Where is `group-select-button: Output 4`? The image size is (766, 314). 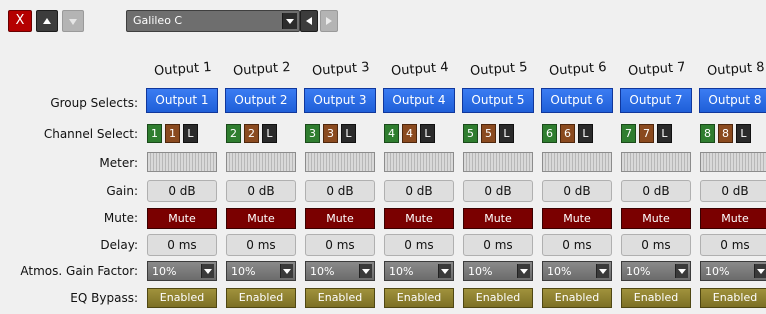 group-select-button: Output 4 is located at coordinates (419, 100).